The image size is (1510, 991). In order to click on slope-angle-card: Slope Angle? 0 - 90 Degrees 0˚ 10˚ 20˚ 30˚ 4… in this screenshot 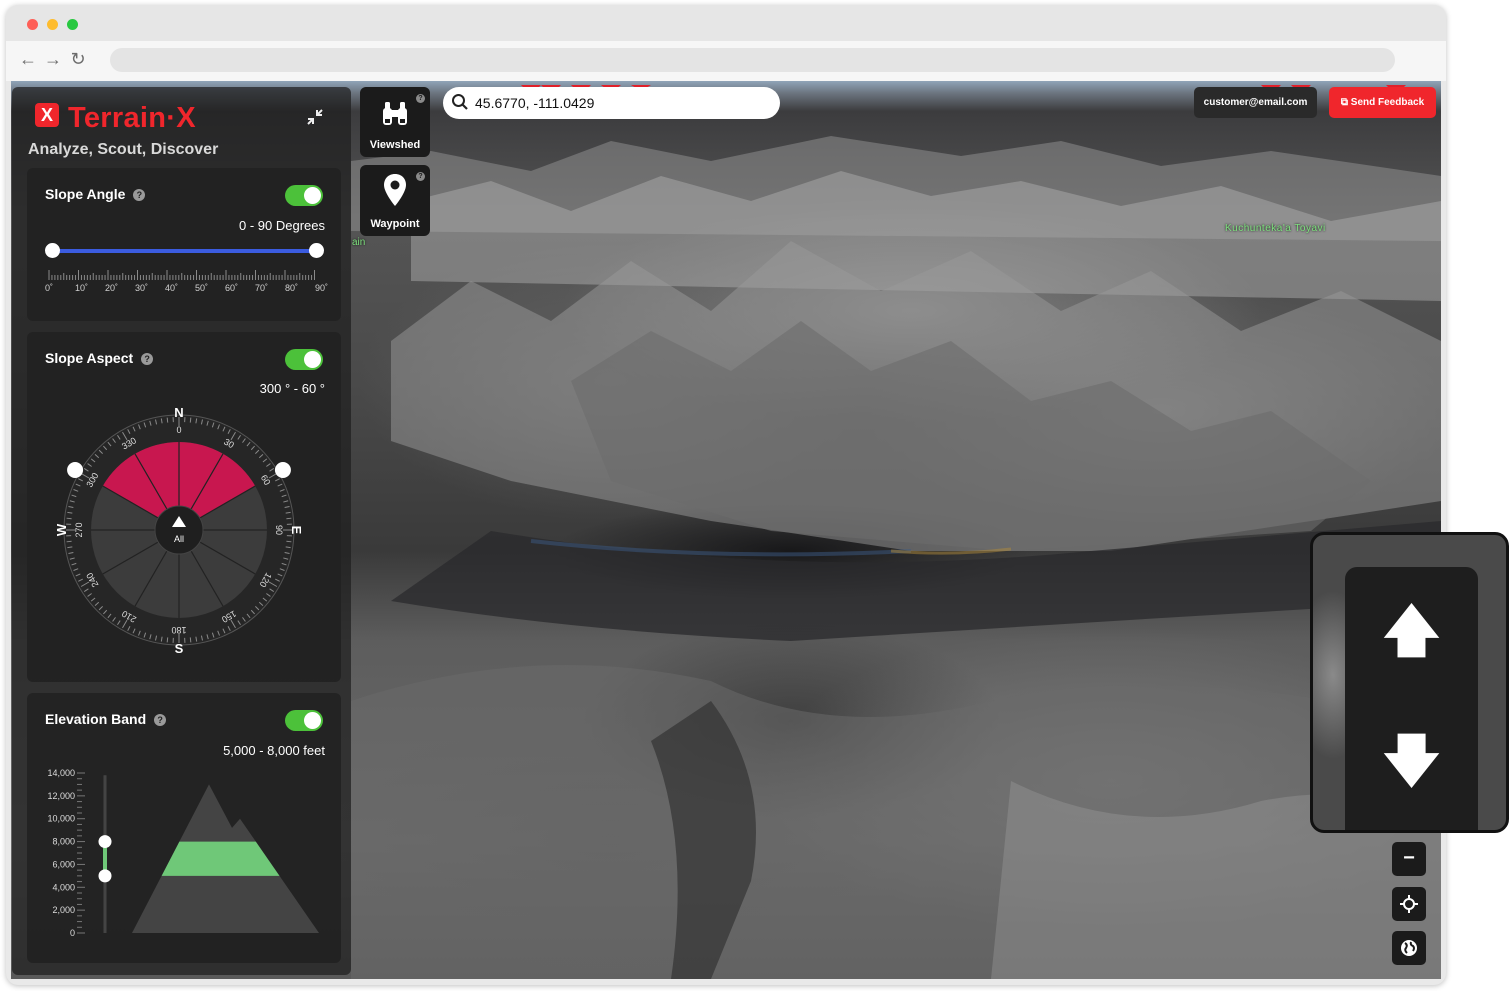, I will do `click(184, 244)`.